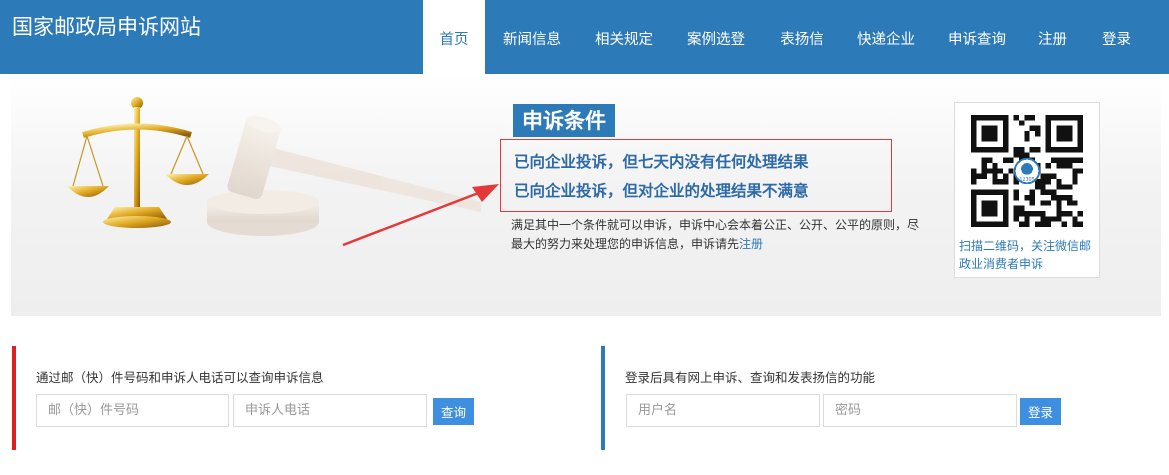 This screenshot has width=1169, height=475. Describe the element at coordinates (661, 190) in the screenshot. I see `condition-item: 已向企业投诉，但对企业的处理结果不满意` at that location.